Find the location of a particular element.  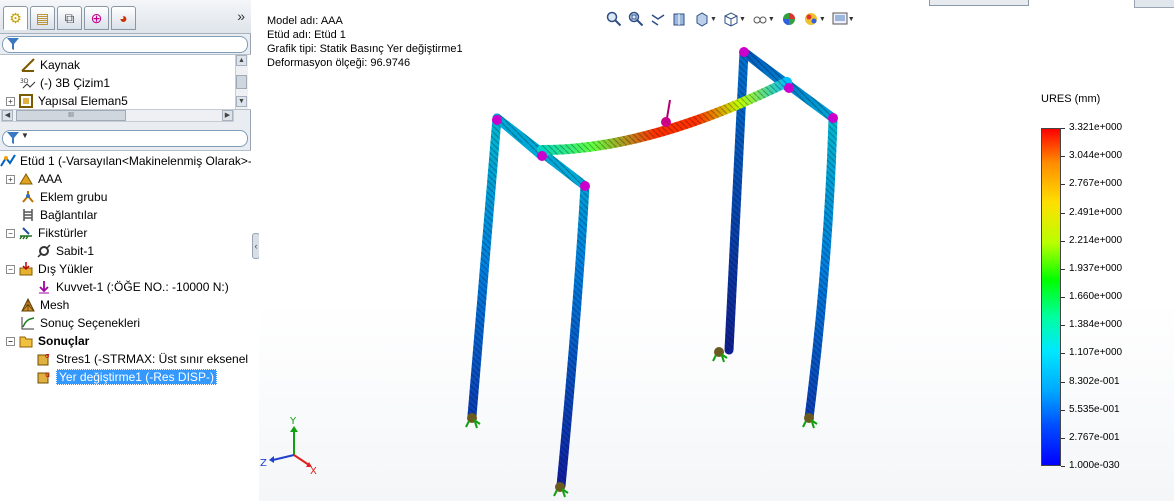

feature-manager-tab: ⚙ is located at coordinates (15, 18).